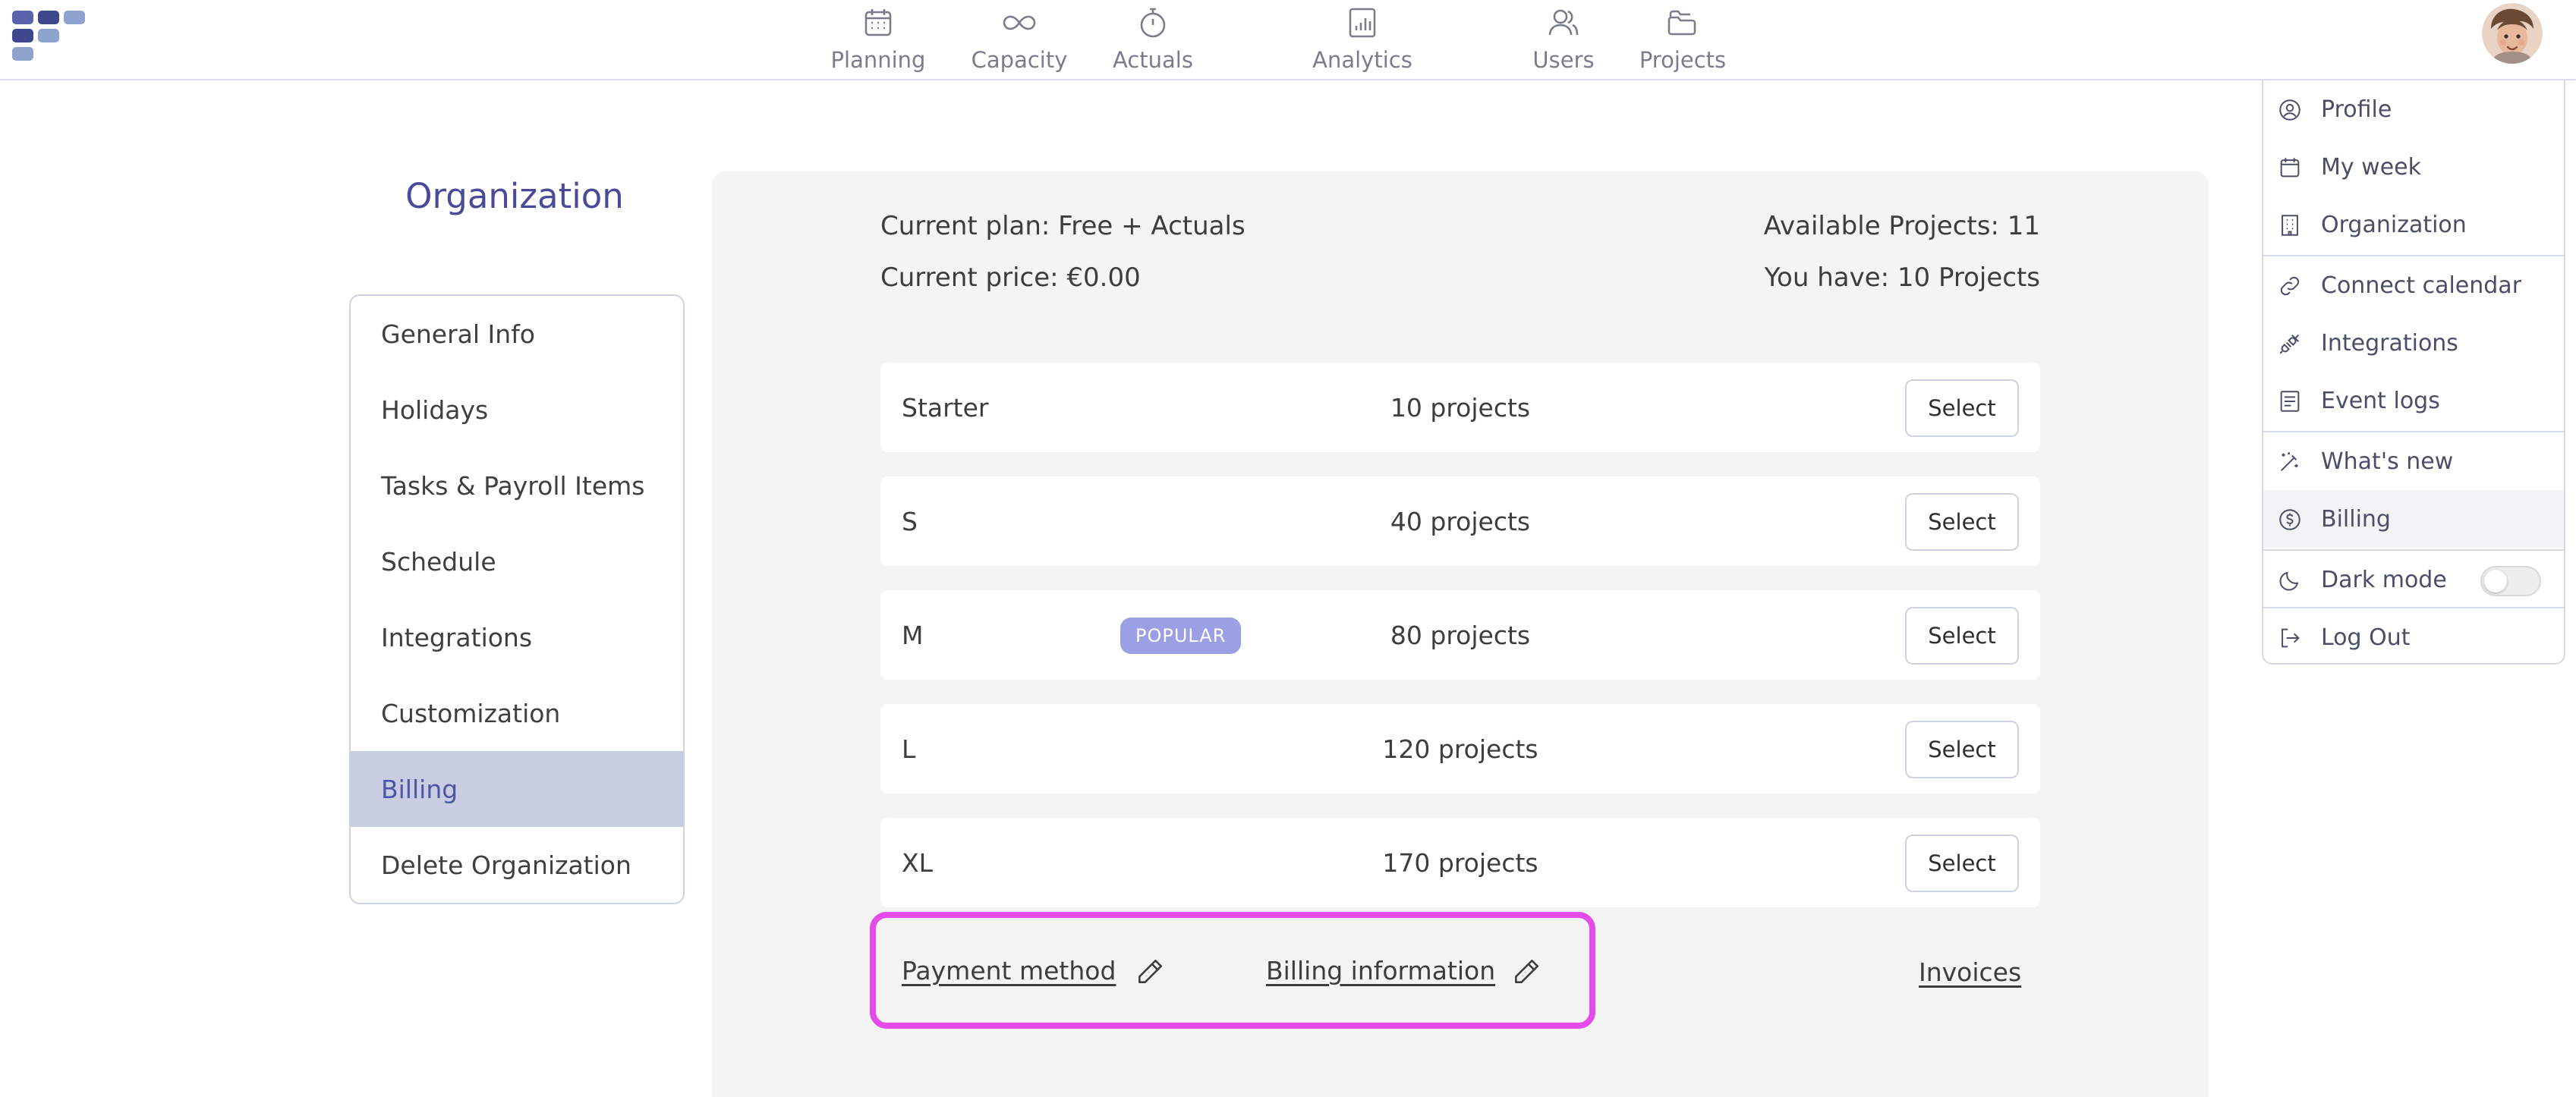 Image resolution: width=2576 pixels, height=1097 pixels. I want to click on menu-item-dark-mode: Dark mode, so click(2413, 579).